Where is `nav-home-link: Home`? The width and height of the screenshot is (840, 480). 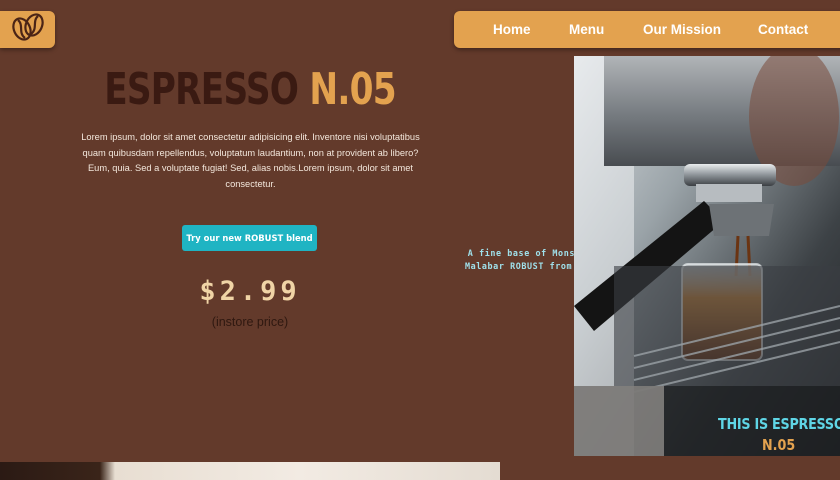 nav-home-link: Home is located at coordinates (512, 29).